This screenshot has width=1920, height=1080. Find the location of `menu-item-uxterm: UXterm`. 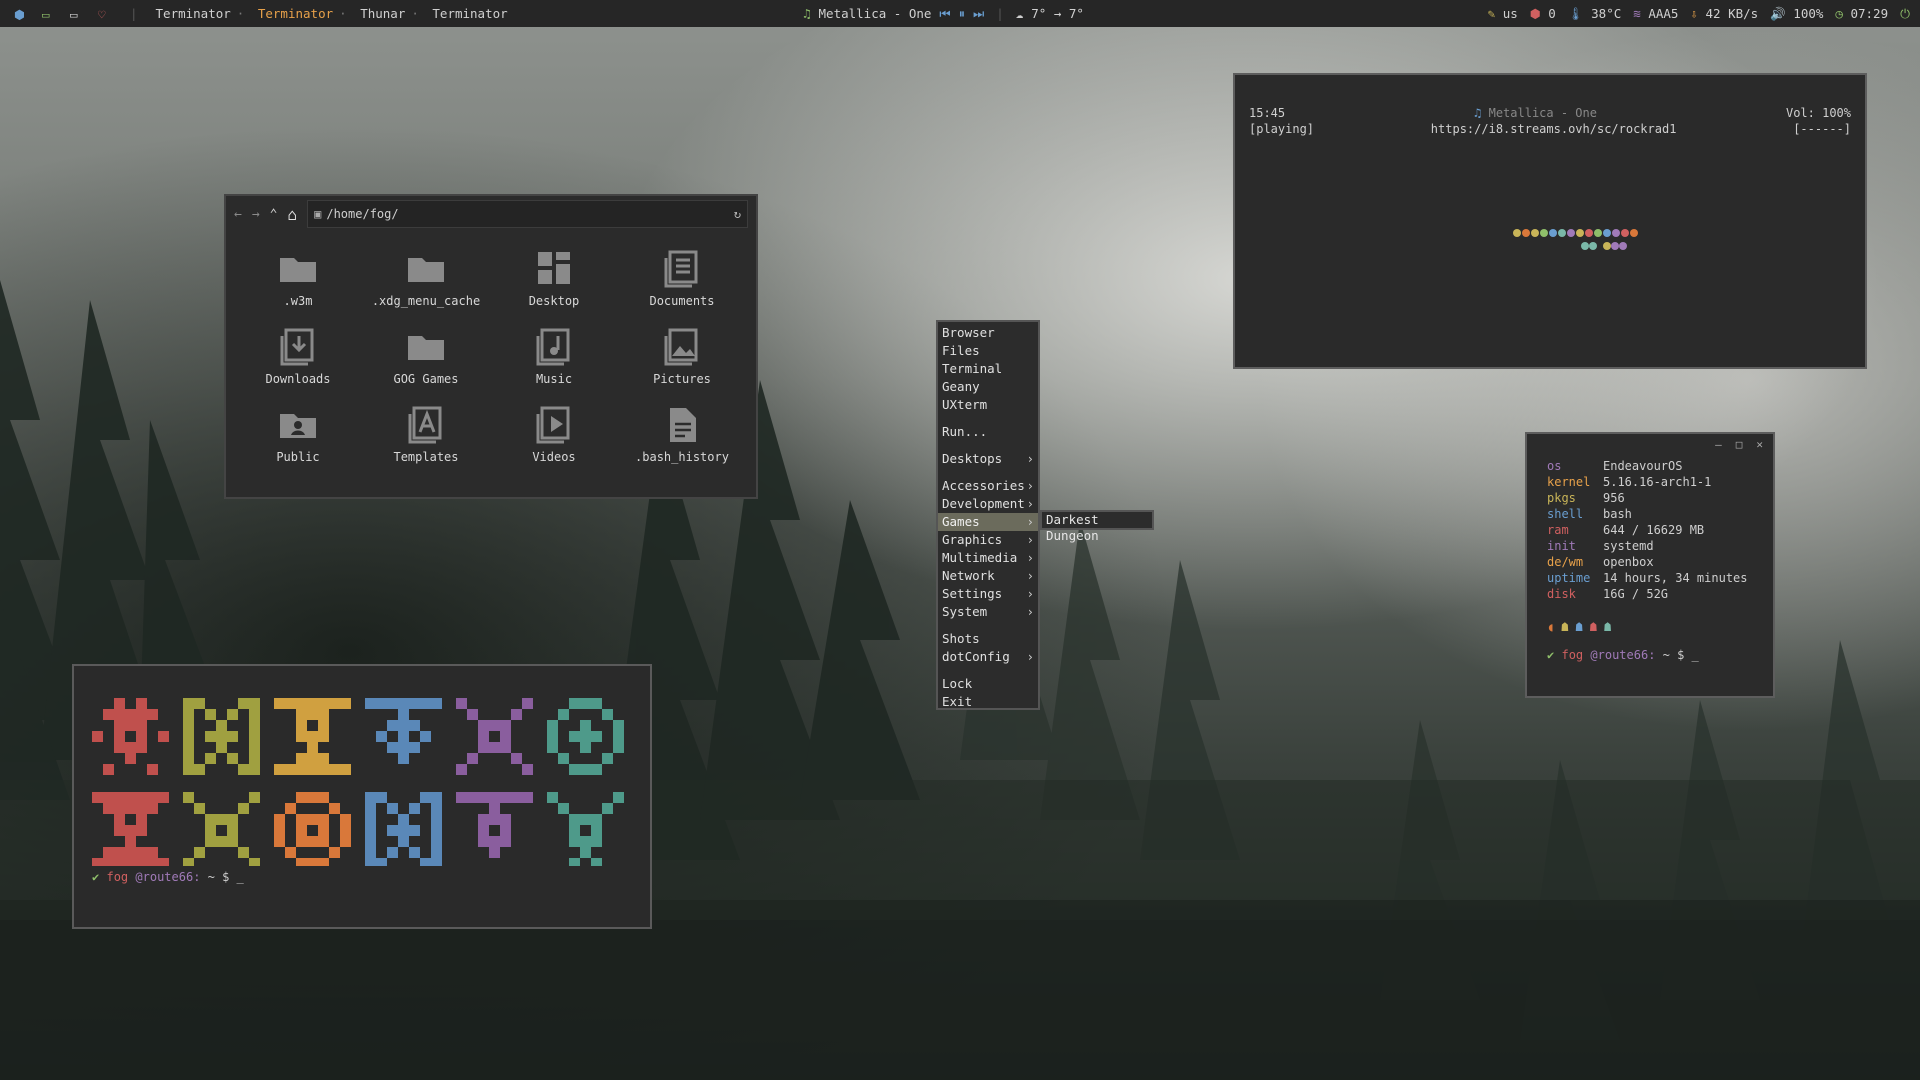

menu-item-uxterm: UXterm is located at coordinates (988, 405).